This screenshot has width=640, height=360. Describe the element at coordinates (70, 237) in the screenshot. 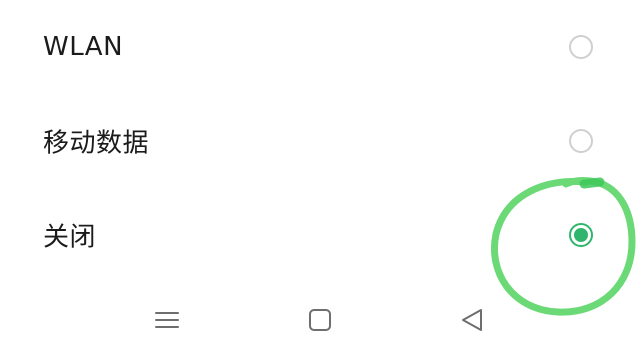

I see `option-label: 关闭` at that location.